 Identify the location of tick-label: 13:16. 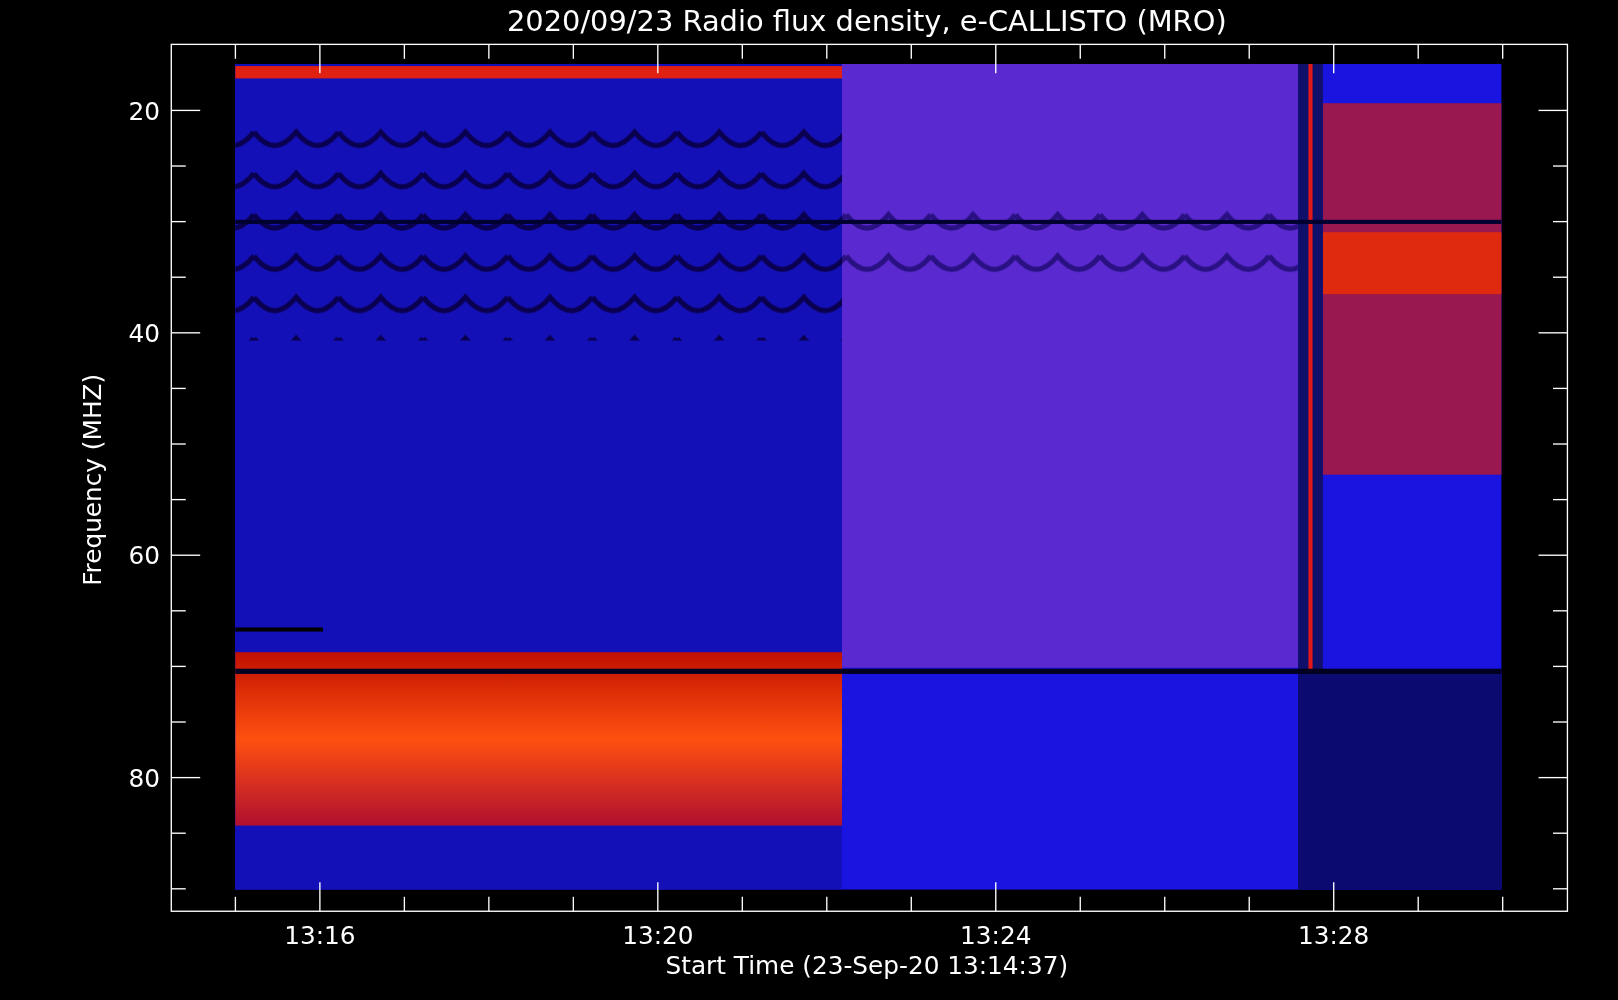
(320, 936).